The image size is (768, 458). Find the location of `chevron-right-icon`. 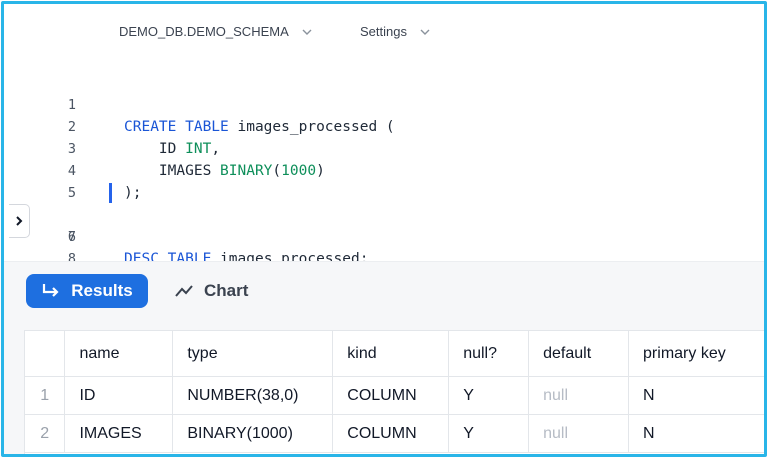

chevron-right-icon is located at coordinates (19, 221).